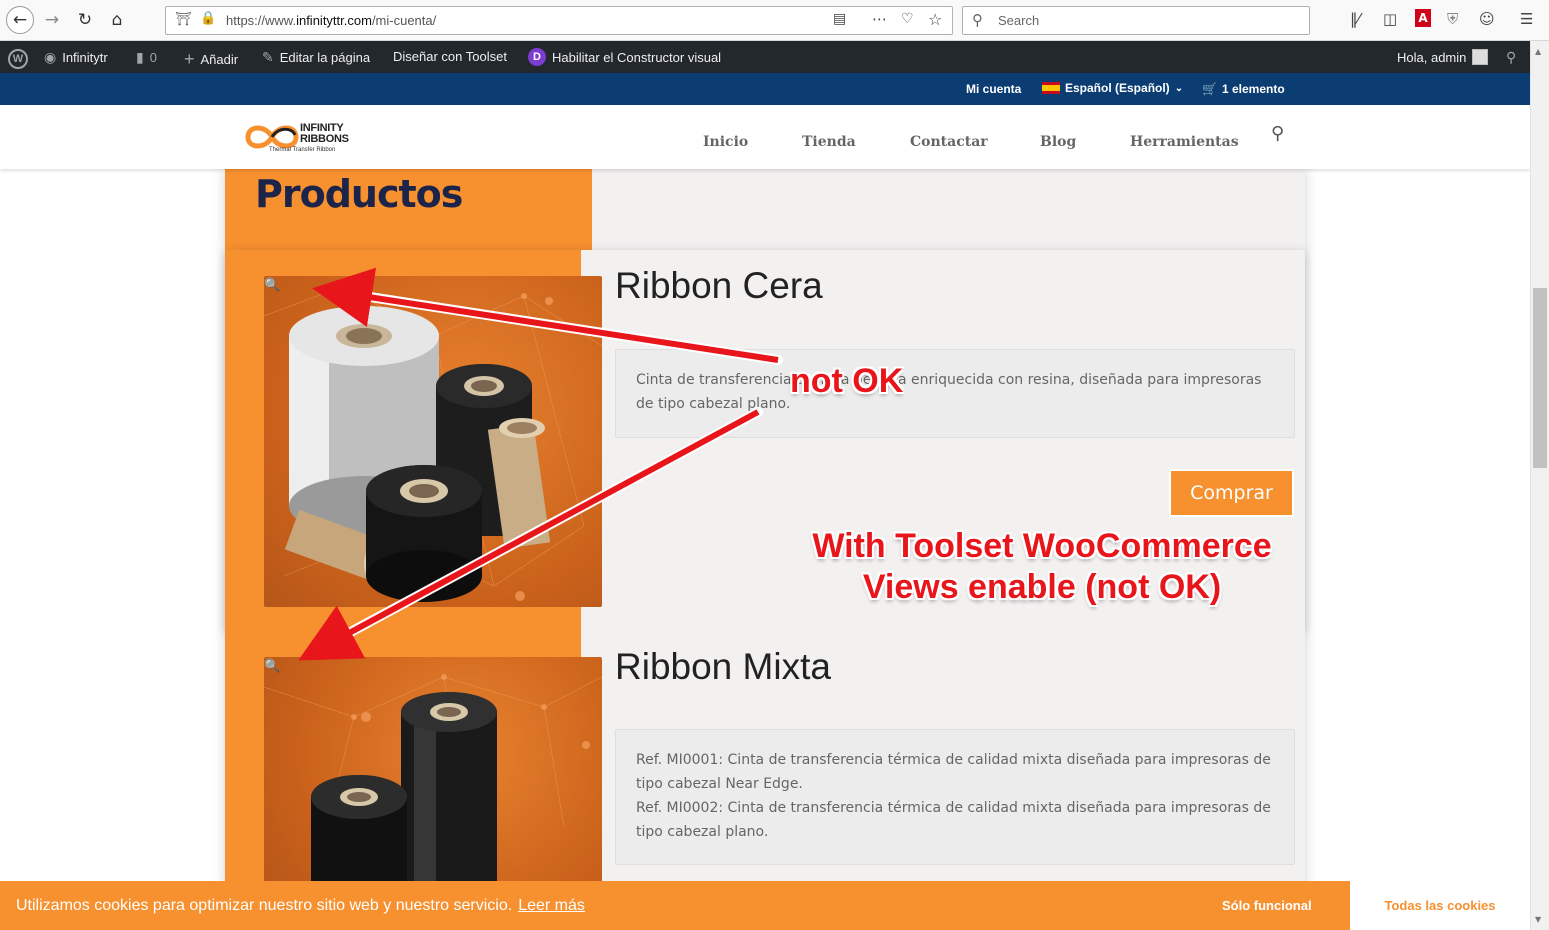  Describe the element at coordinates (1136, 20) in the screenshot. I see `browser-search-input: ⚲ Search` at that location.